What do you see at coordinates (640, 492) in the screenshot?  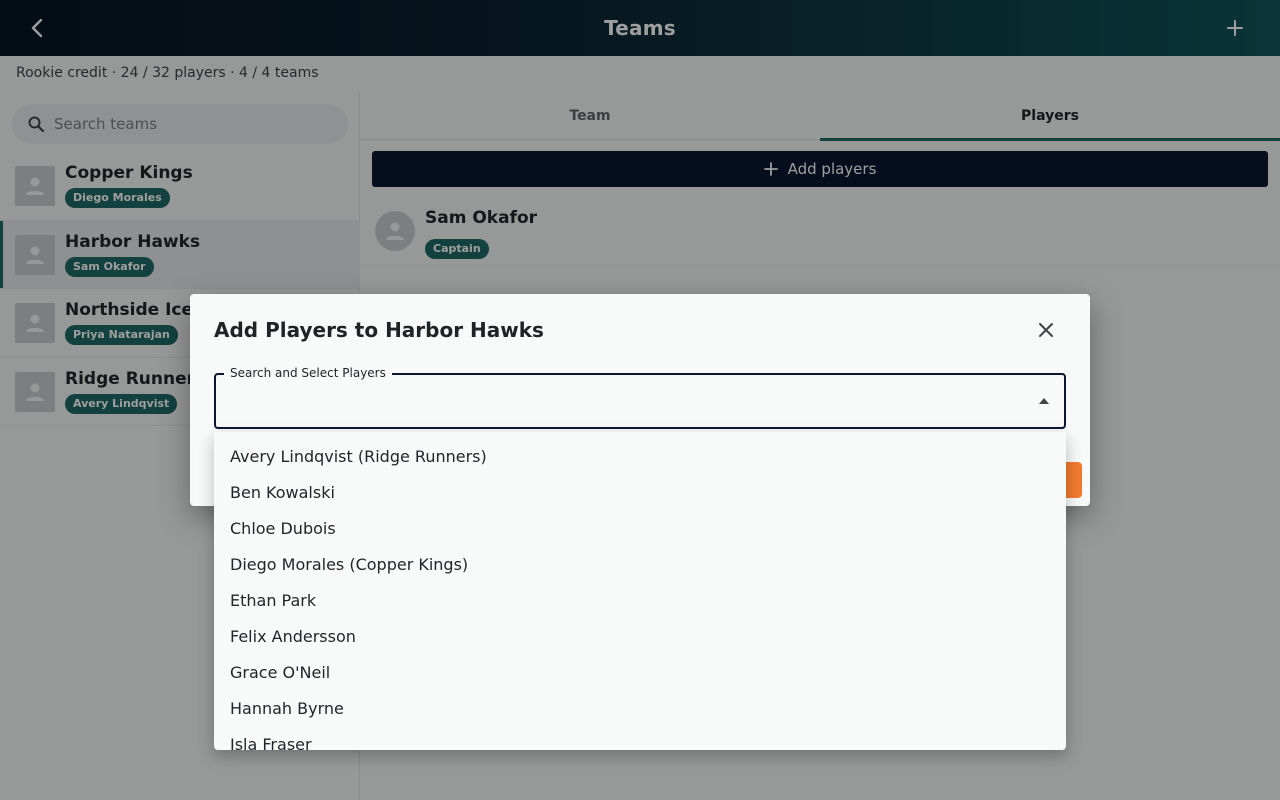 I see `option-item: Ben Kowalski` at bounding box center [640, 492].